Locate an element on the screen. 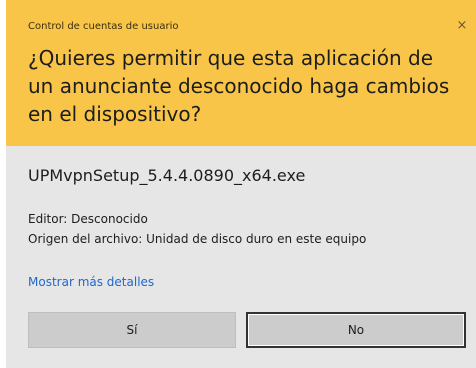 This screenshot has width=476, height=368. dialog-caption: Control de cuentas de usuario is located at coordinates (103, 26).